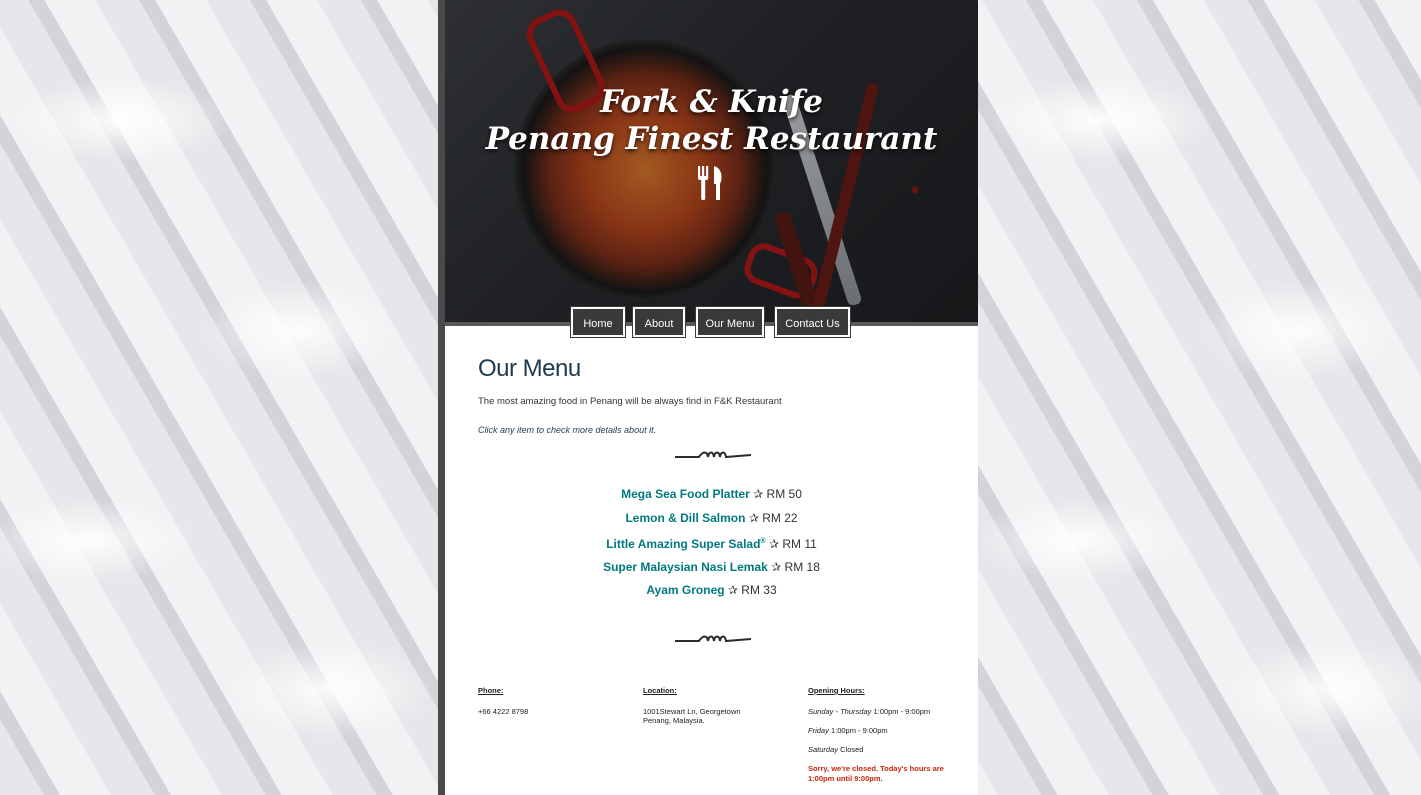 The width and height of the screenshot is (1421, 795). What do you see at coordinates (730, 322) in the screenshot?
I see `nav-our-menu: Our Menu` at bounding box center [730, 322].